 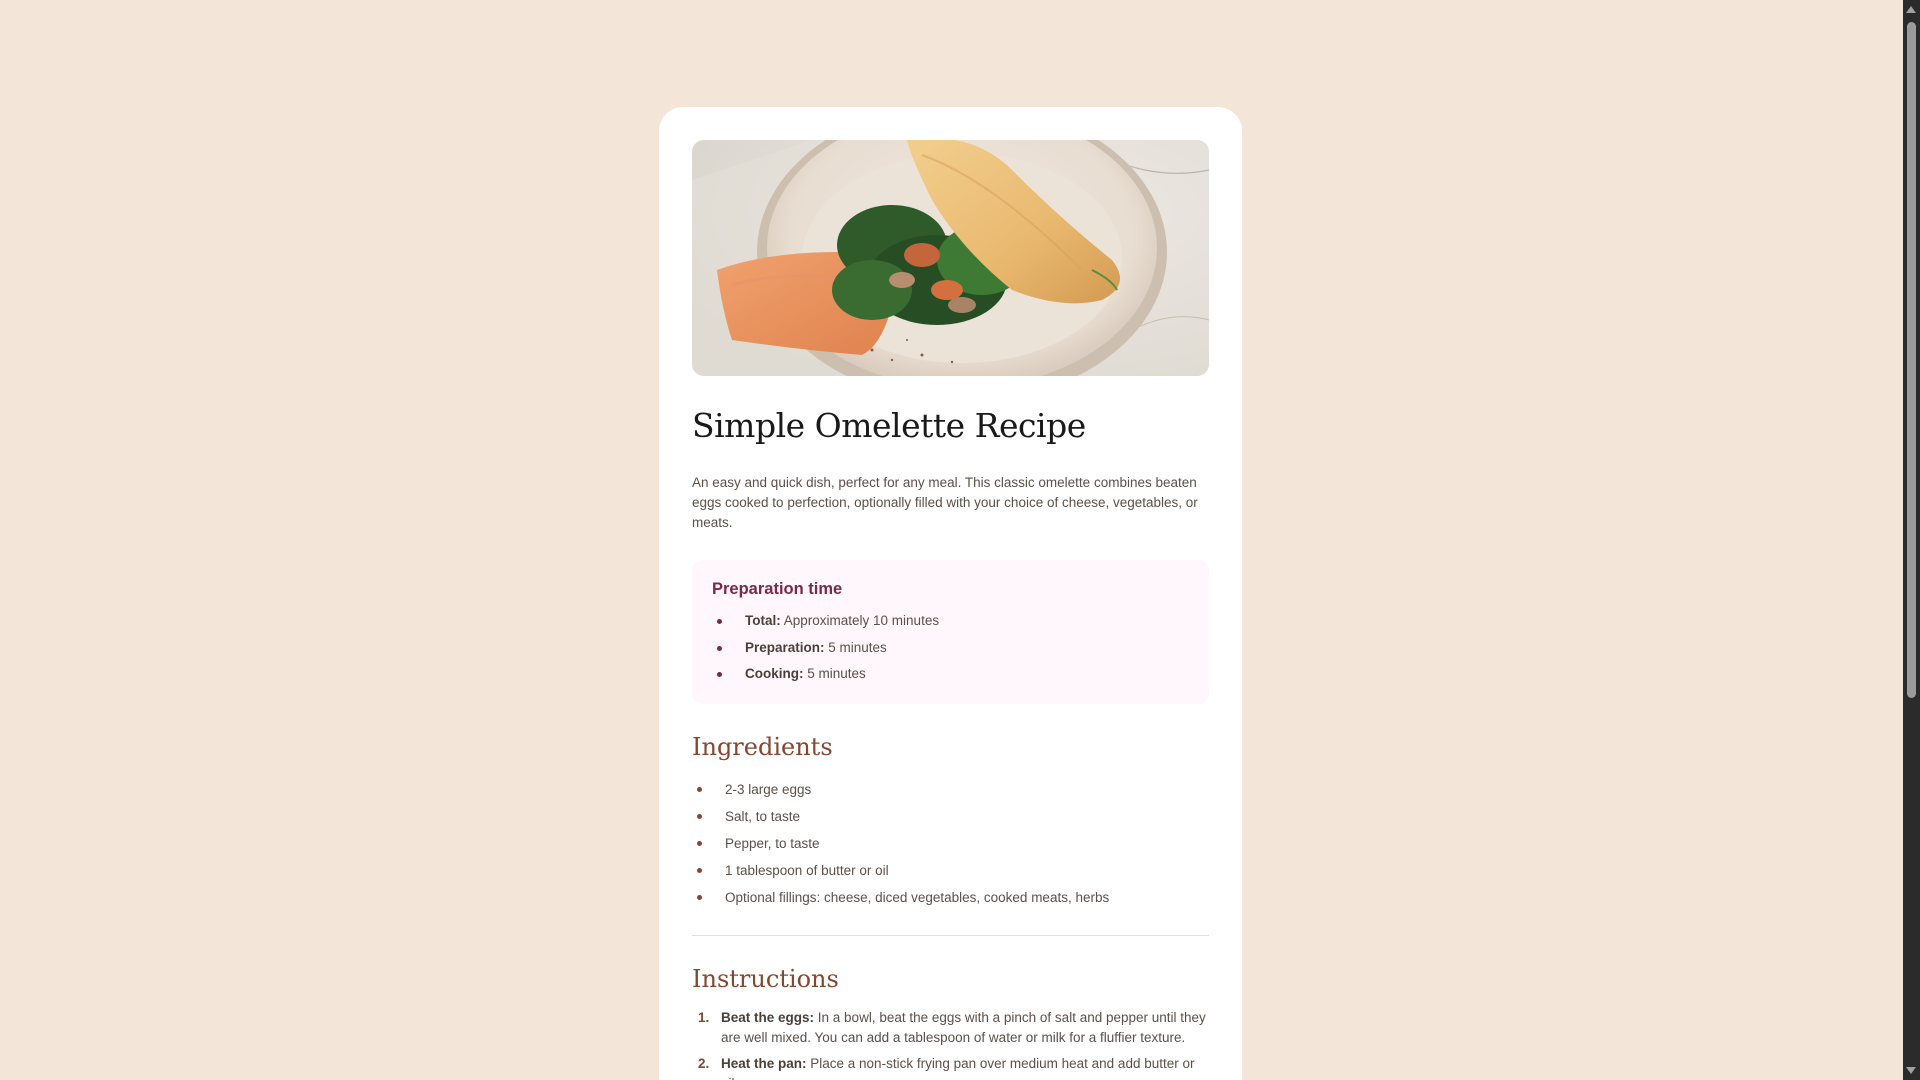 What do you see at coordinates (764, 1063) in the screenshot?
I see `step-label: Heat the pan:` at bounding box center [764, 1063].